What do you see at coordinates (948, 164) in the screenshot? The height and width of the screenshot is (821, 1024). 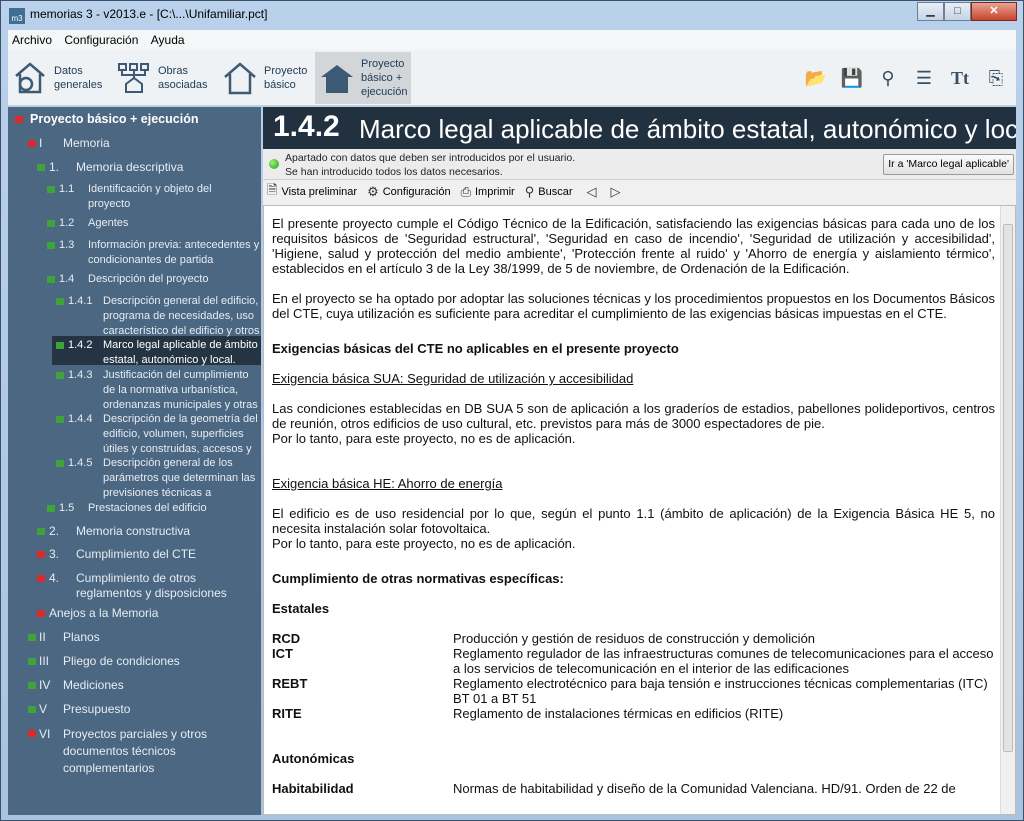 I see `goto-marco-legal-button: Ir a 'Marco legal aplicable'` at bounding box center [948, 164].